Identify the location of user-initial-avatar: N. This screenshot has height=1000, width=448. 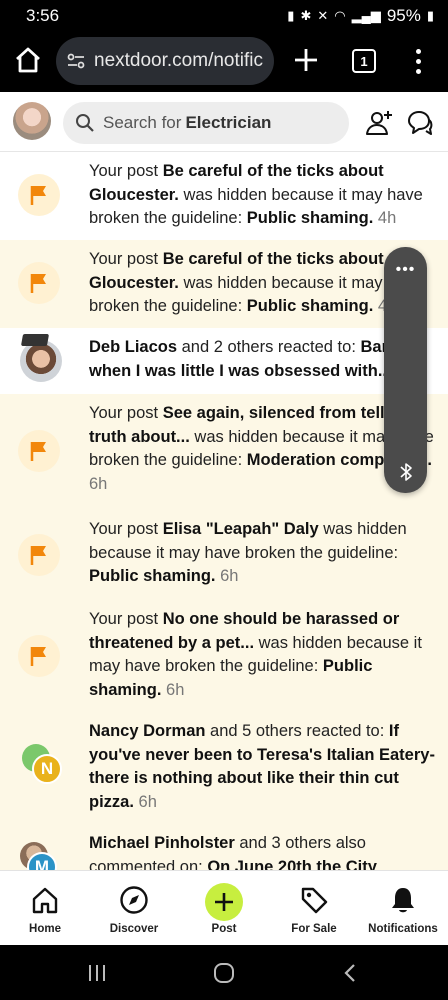
(47, 769).